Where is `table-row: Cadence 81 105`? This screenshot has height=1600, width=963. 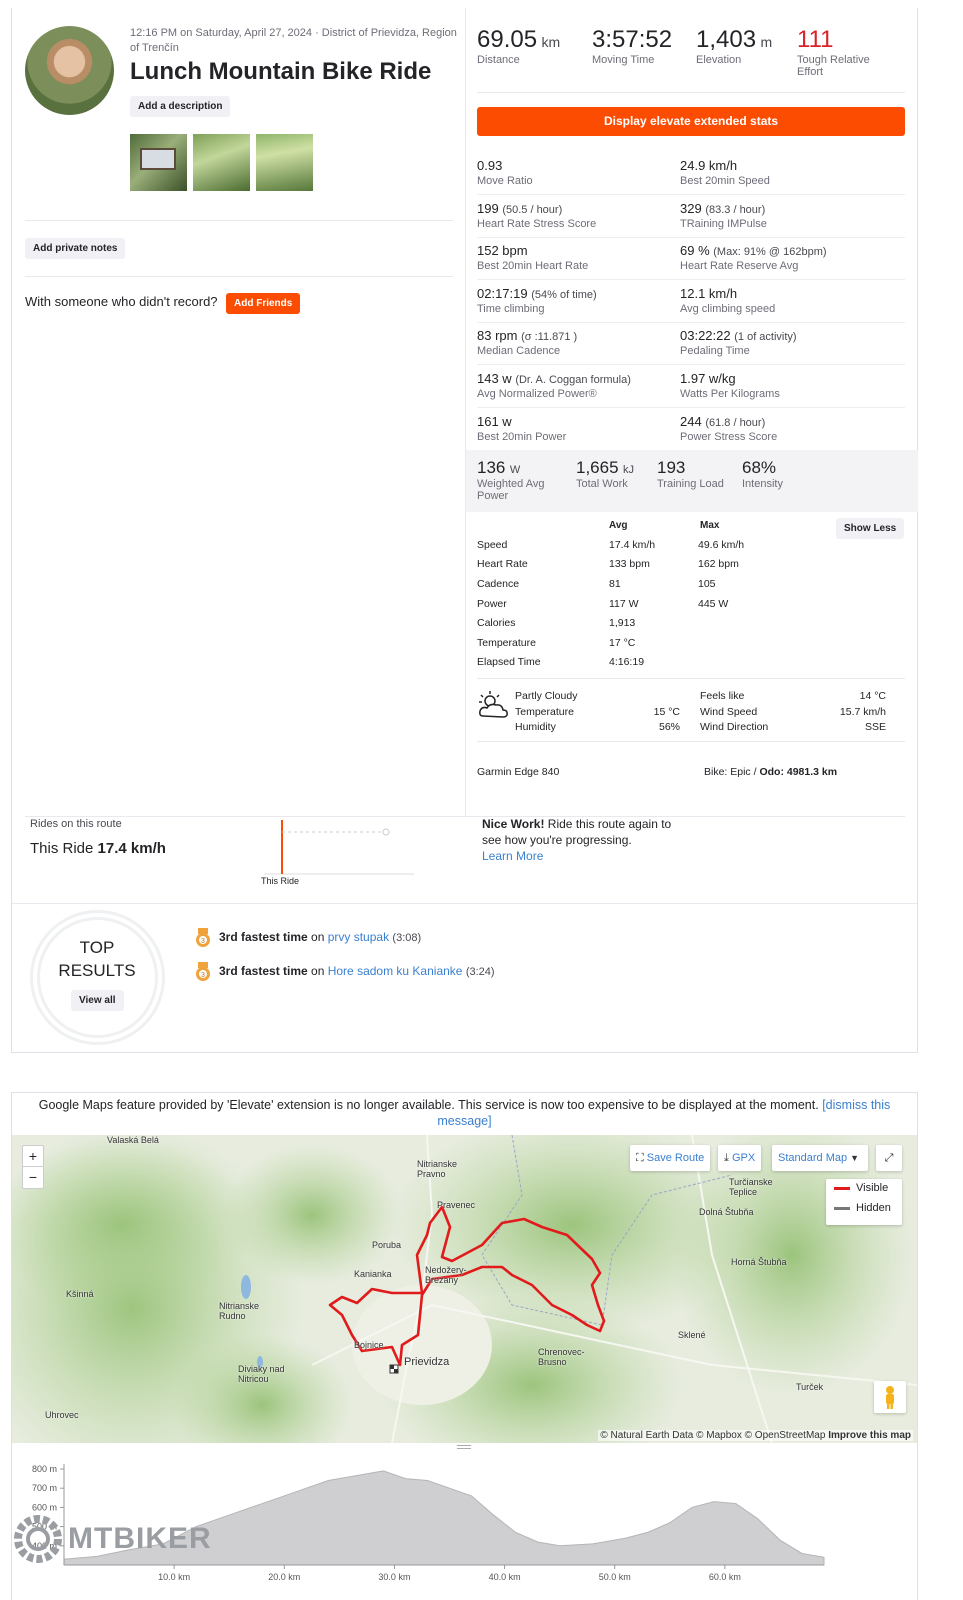 table-row: Cadence 81 105 is located at coordinates (632, 584).